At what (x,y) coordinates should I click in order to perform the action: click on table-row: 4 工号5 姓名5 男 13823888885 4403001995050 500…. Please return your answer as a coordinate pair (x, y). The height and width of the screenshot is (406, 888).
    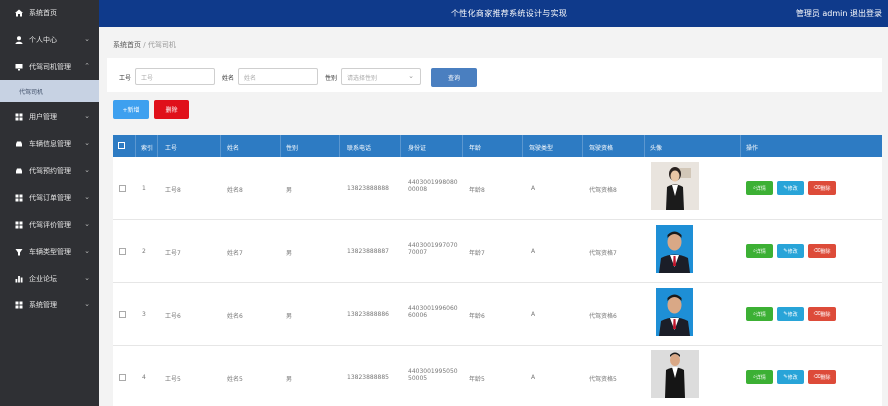
    Looking at the image, I should click on (497, 376).